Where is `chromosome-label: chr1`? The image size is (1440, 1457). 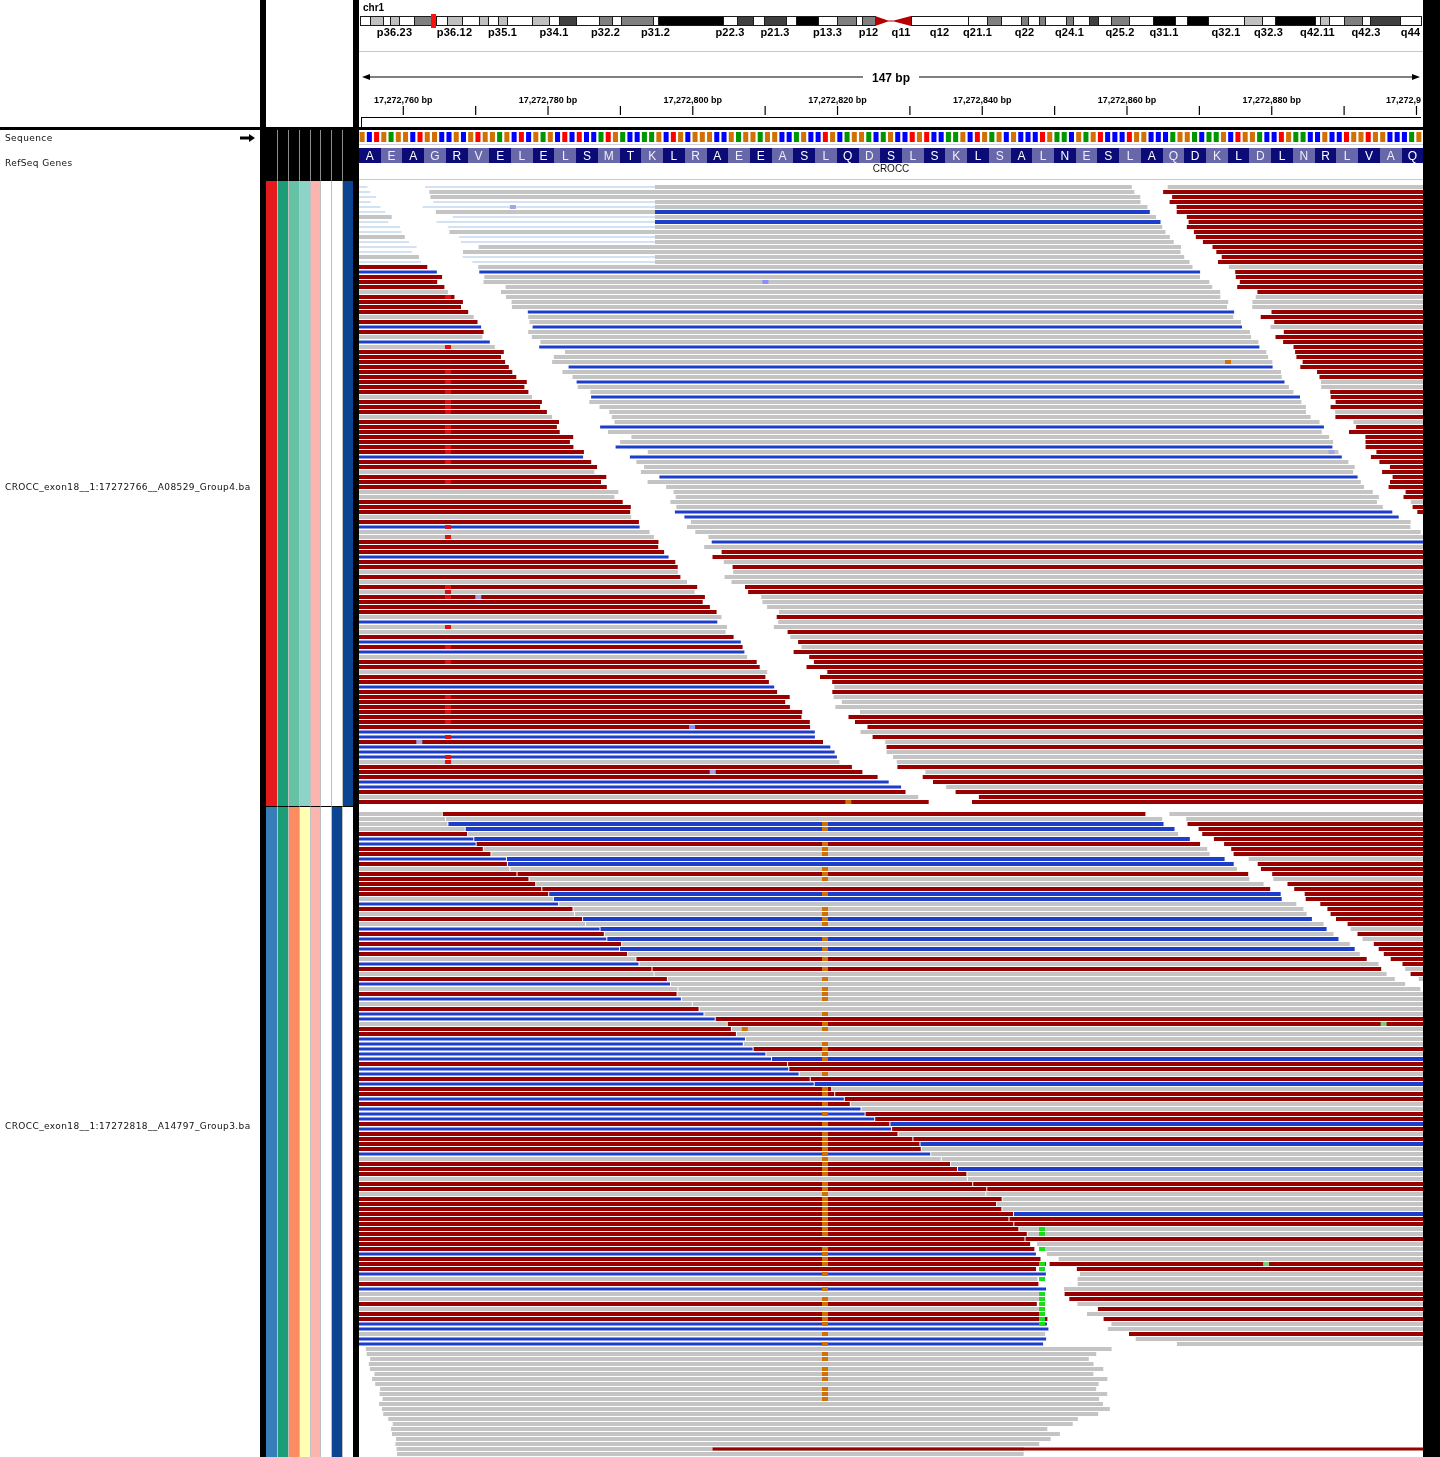
chromosome-label: chr1 is located at coordinates (374, 7).